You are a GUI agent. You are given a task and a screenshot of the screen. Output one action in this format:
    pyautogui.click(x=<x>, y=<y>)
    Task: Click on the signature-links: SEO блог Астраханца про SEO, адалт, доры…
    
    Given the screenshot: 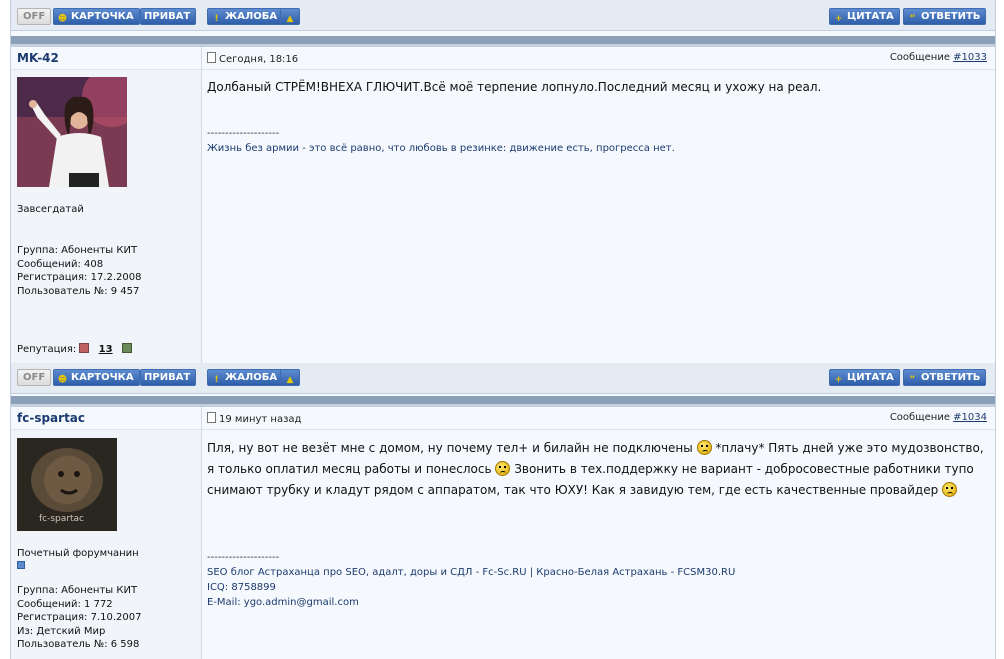 What is the action you would take?
    pyautogui.click(x=597, y=572)
    